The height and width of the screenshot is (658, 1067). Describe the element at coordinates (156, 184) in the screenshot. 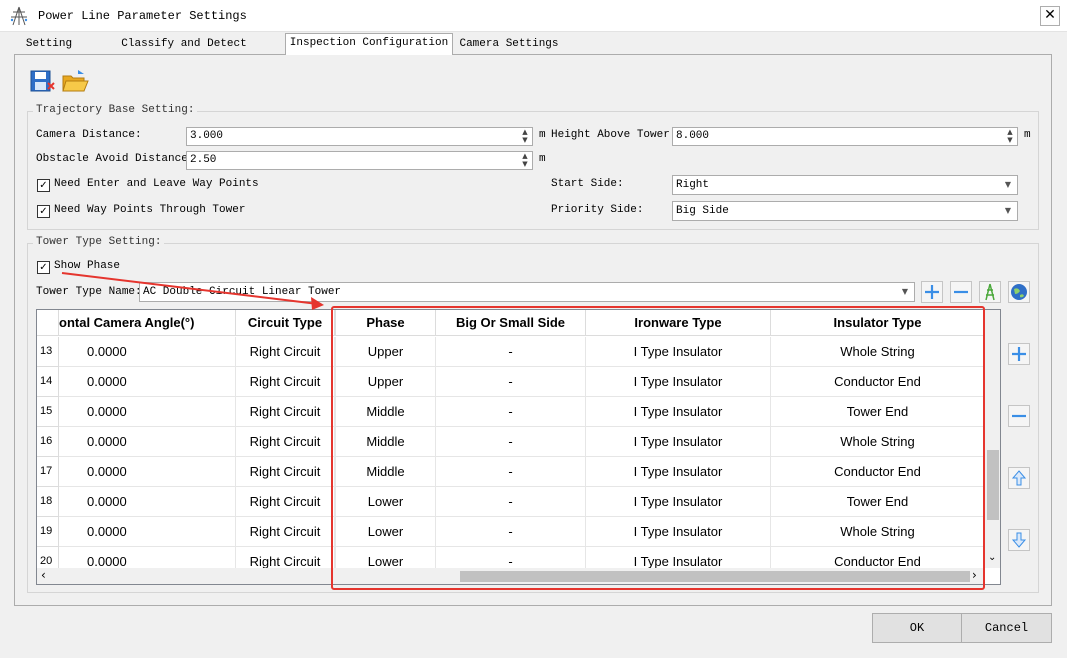

I see `need-enter-leave-label: Need Enter and Leave Way Points` at that location.